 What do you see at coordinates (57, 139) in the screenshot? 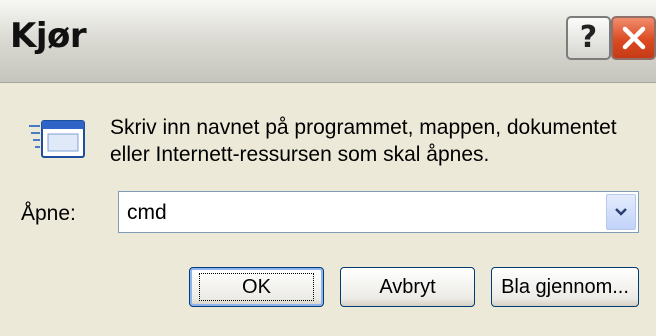
I see `run-icon` at bounding box center [57, 139].